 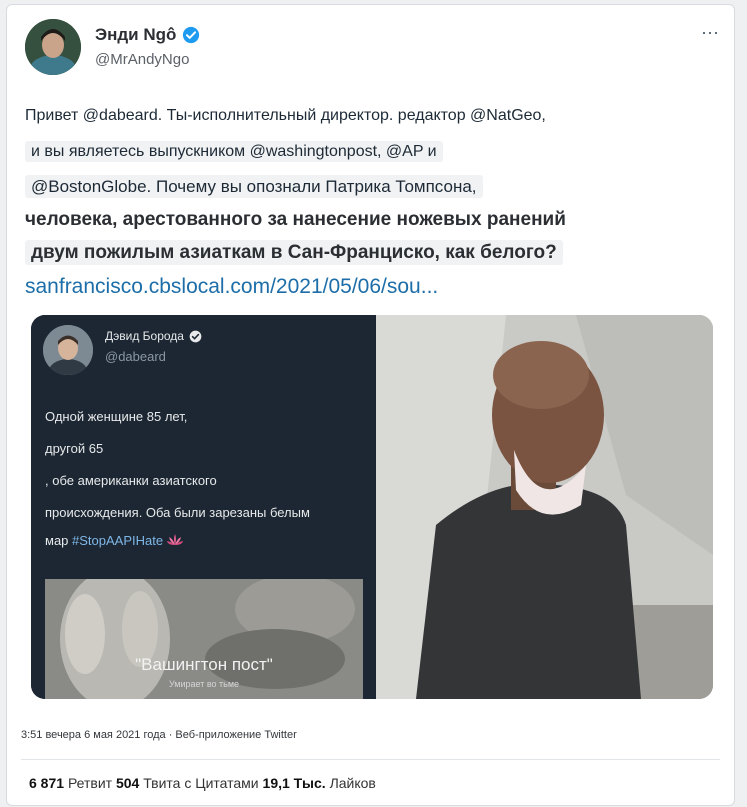 What do you see at coordinates (117, 540) in the screenshot?
I see `hashtag-link: #StopAAPIHate` at bounding box center [117, 540].